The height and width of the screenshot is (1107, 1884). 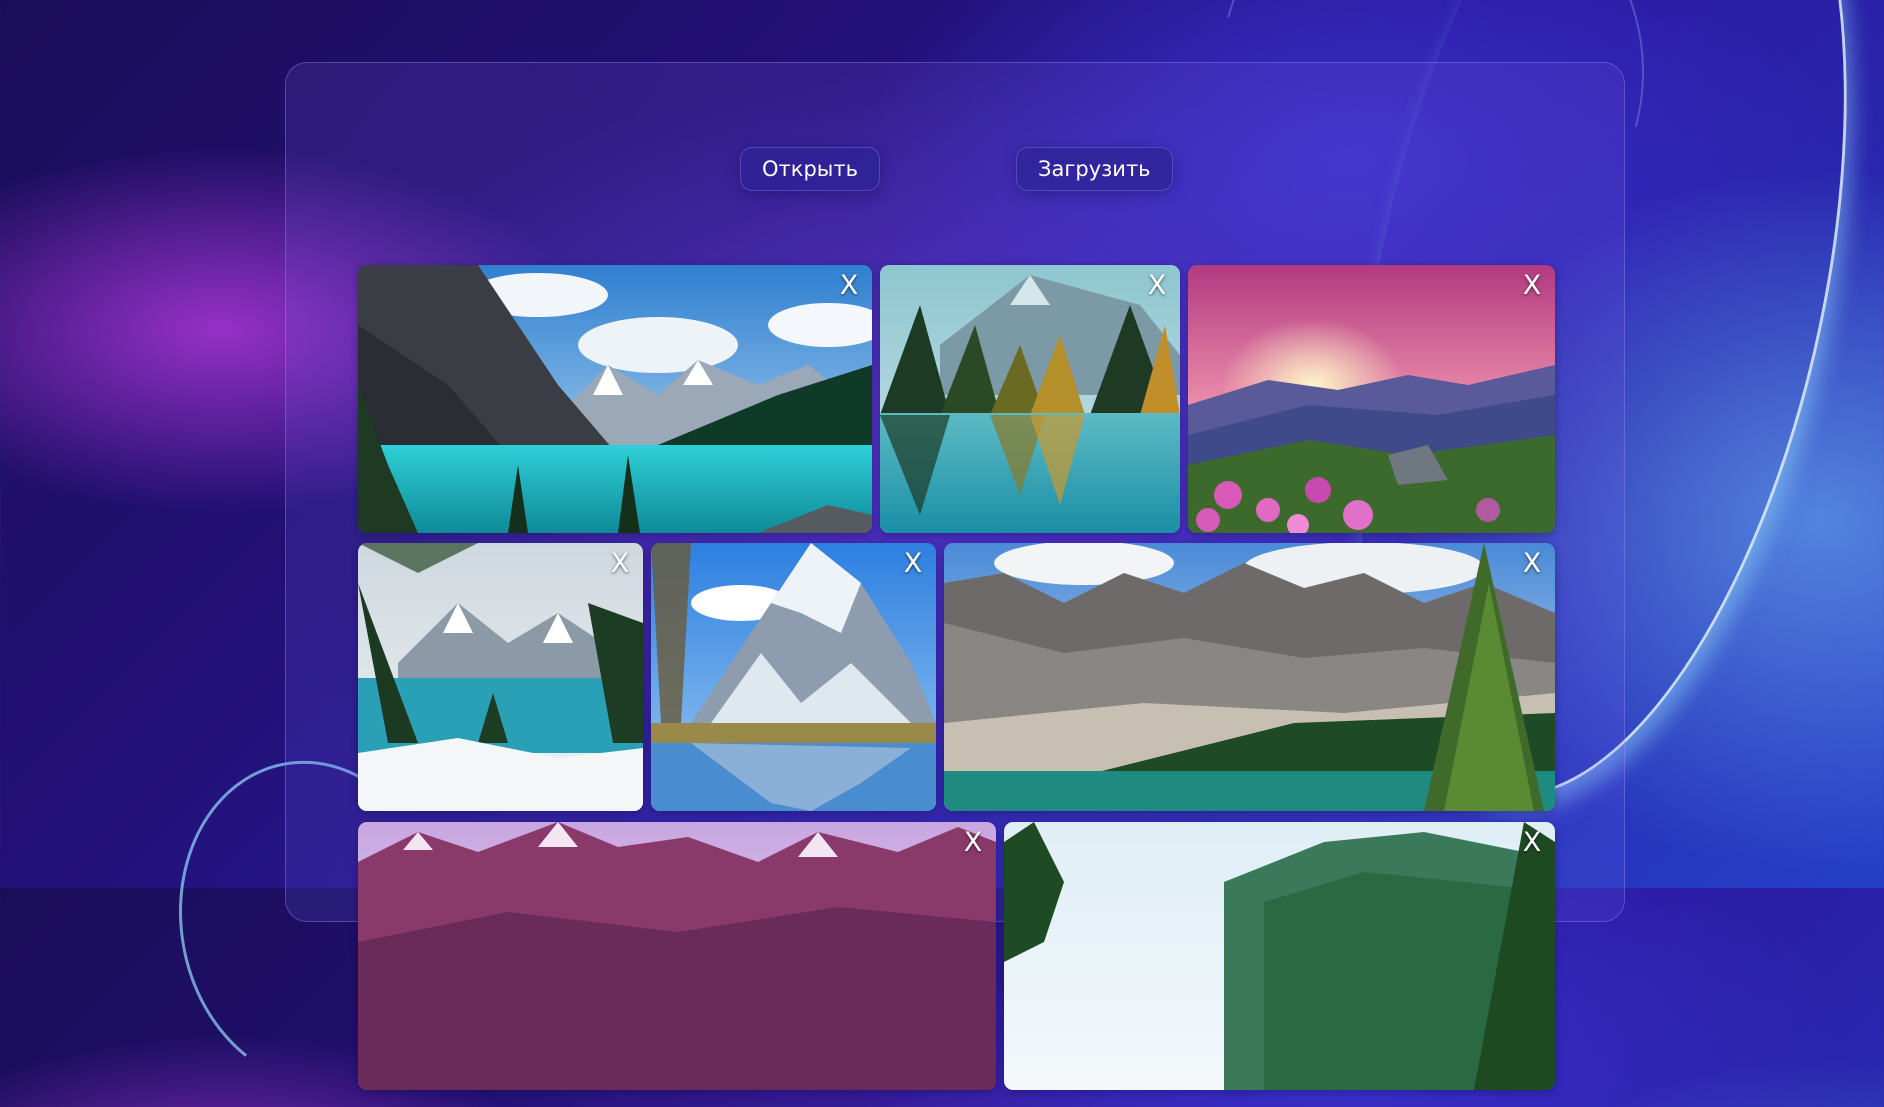 I want to click on upload-button: Загрузить, so click(x=1094, y=169).